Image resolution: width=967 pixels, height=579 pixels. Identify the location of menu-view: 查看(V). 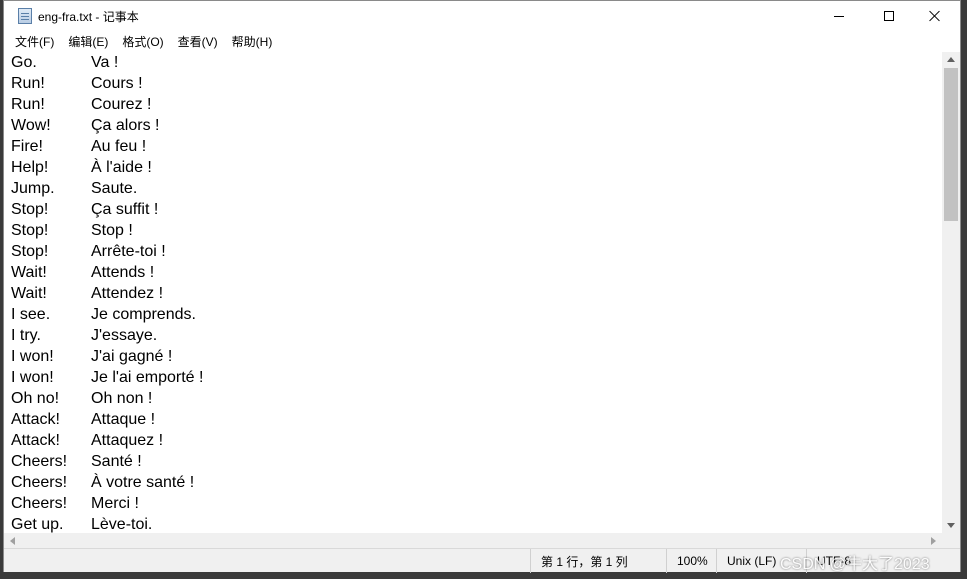
(198, 41).